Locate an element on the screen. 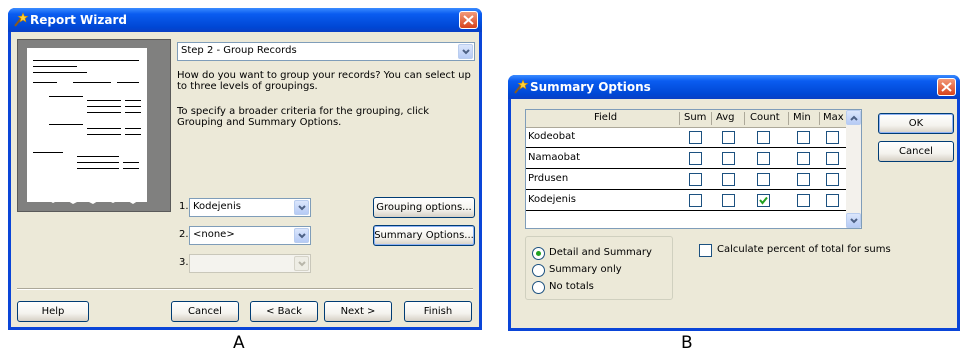 The width and height of the screenshot is (960, 358). paper-illustration is located at coordinates (87, 126).